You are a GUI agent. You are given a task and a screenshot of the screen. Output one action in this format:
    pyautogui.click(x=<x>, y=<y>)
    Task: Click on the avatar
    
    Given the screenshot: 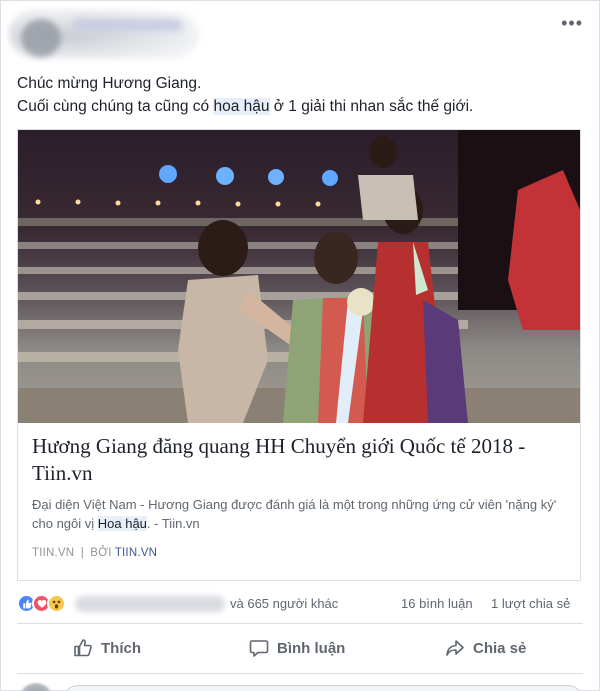 What is the action you would take?
    pyautogui.click(x=41, y=38)
    